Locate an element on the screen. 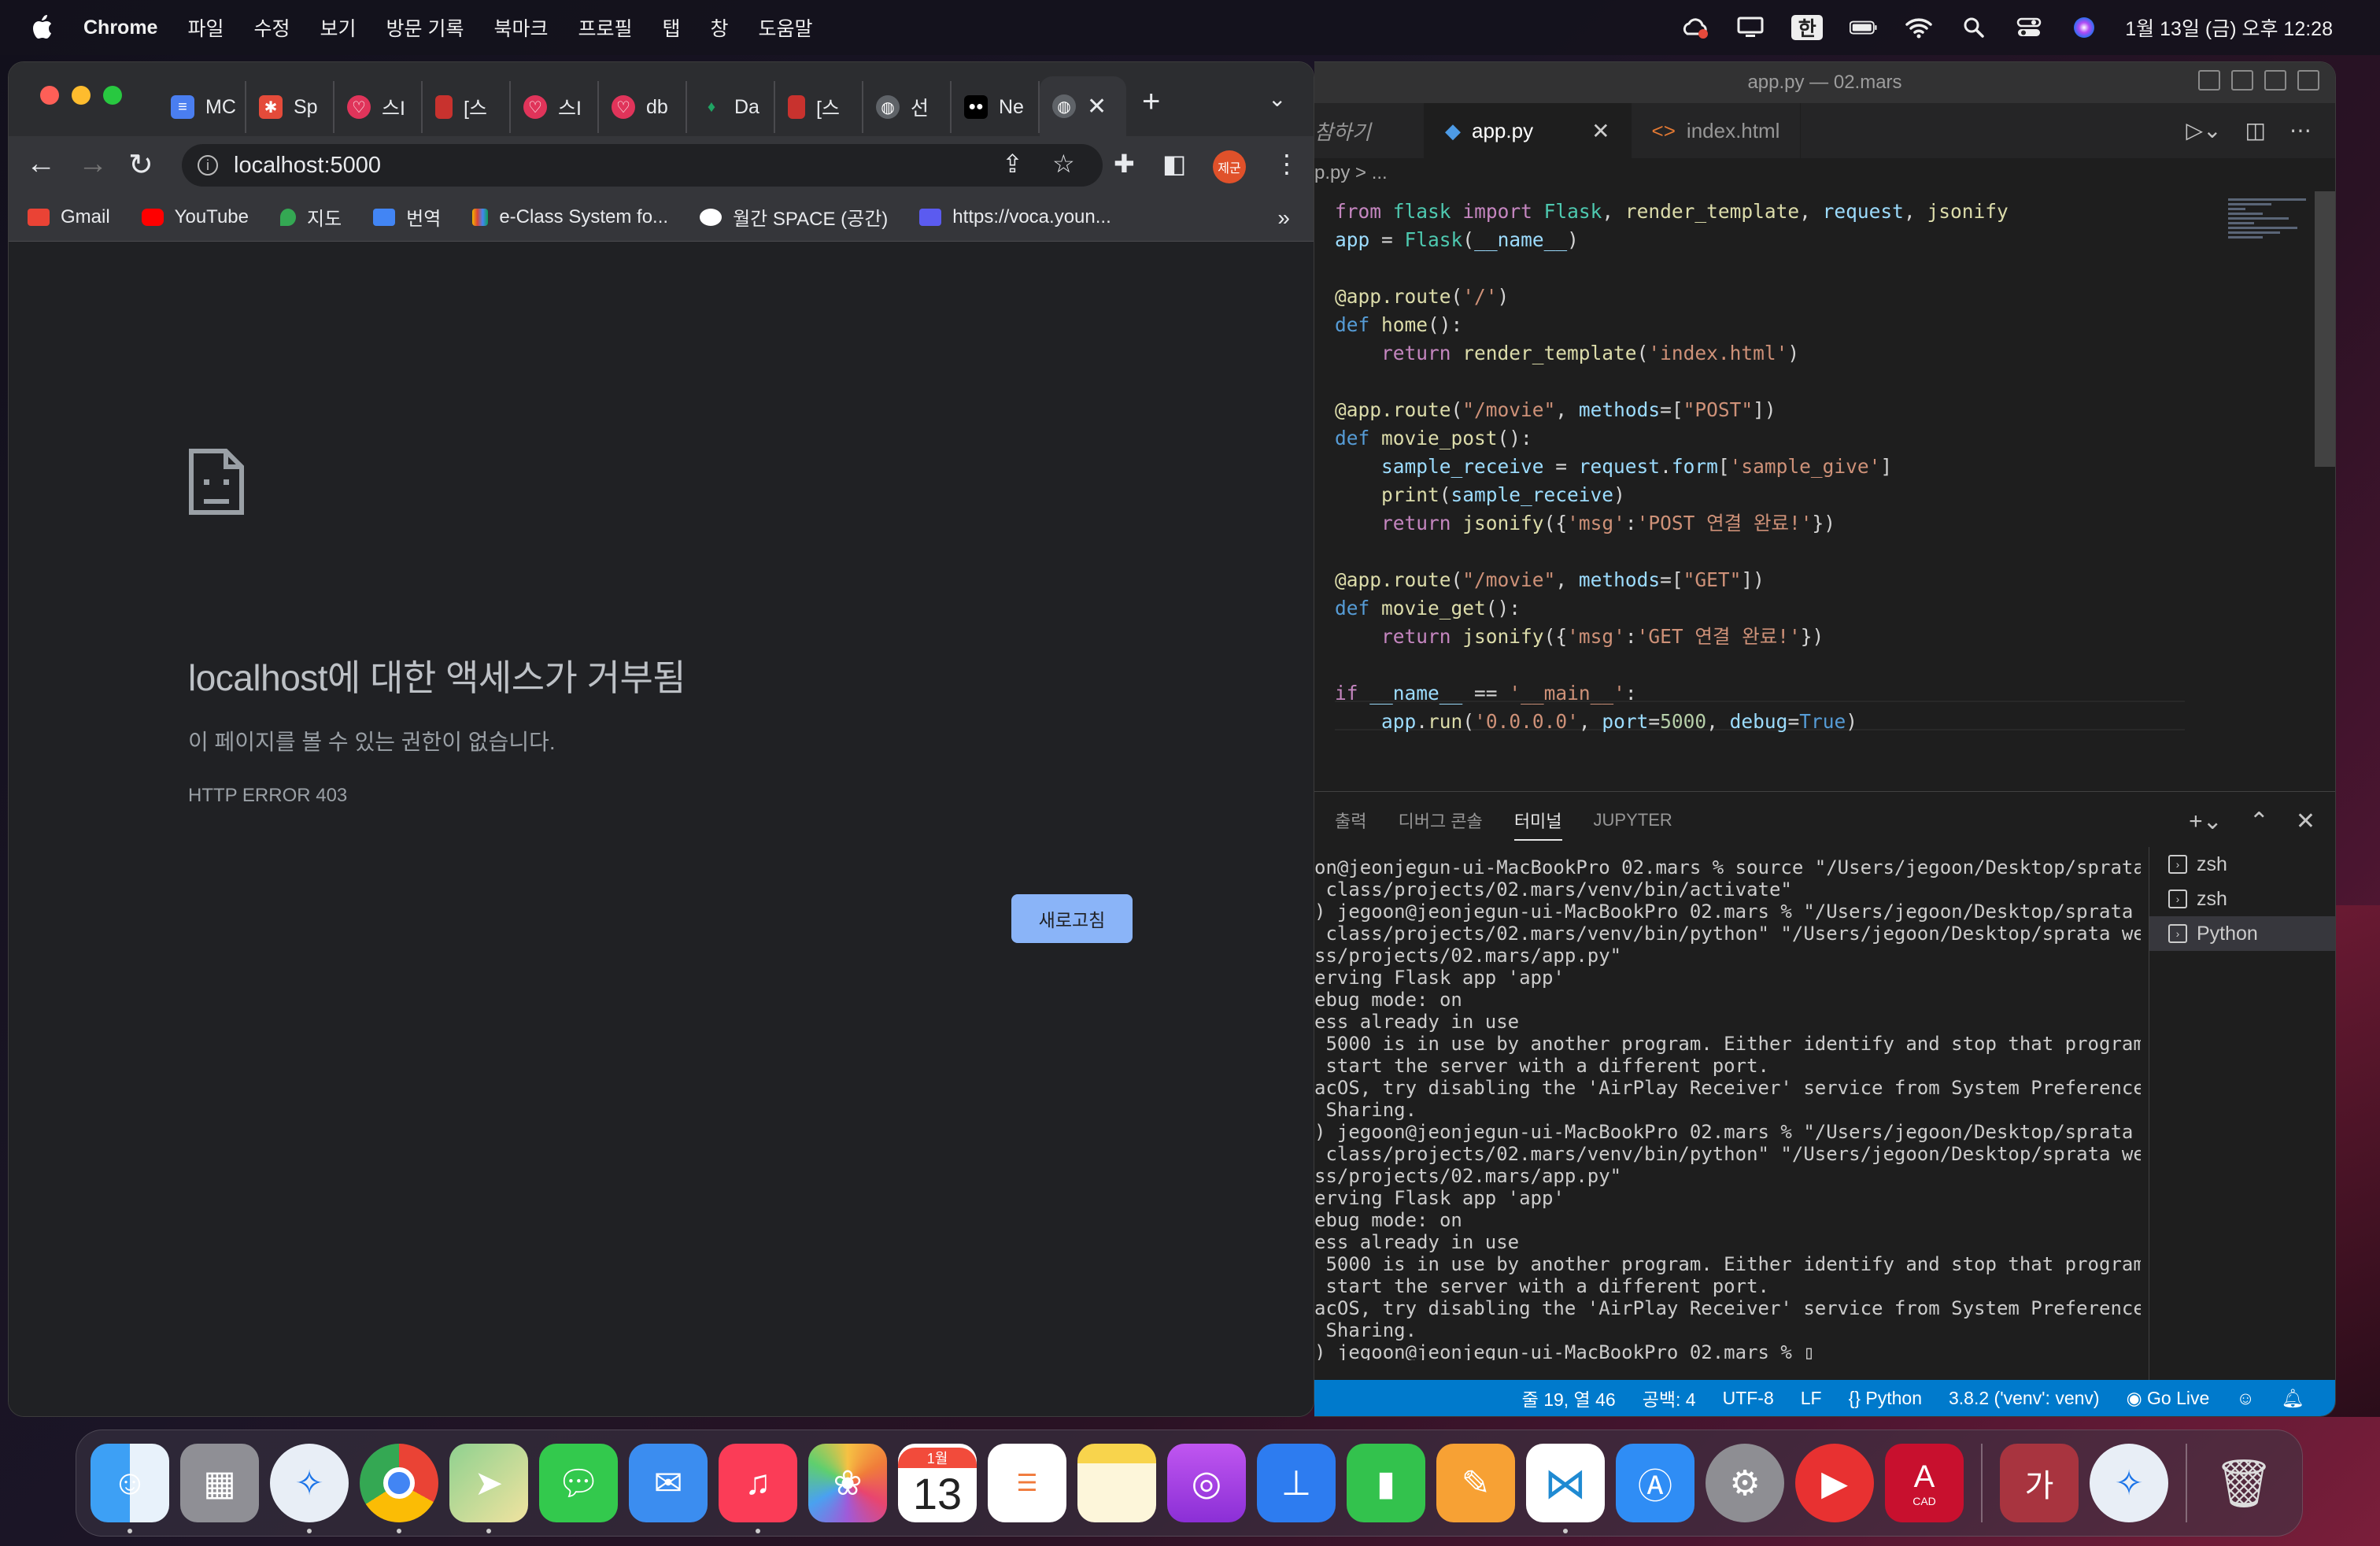  kebab-menu-icon: ⋮ is located at coordinates (1286, 164).